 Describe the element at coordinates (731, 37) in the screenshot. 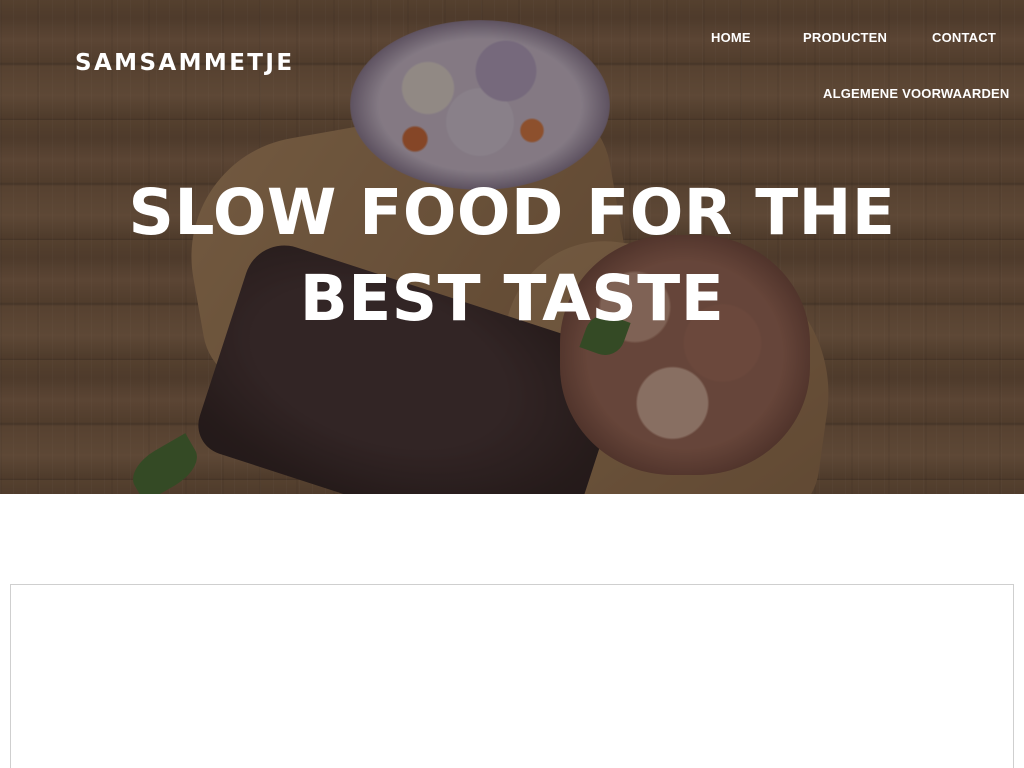

I see `nav-item-home: HOME` at that location.